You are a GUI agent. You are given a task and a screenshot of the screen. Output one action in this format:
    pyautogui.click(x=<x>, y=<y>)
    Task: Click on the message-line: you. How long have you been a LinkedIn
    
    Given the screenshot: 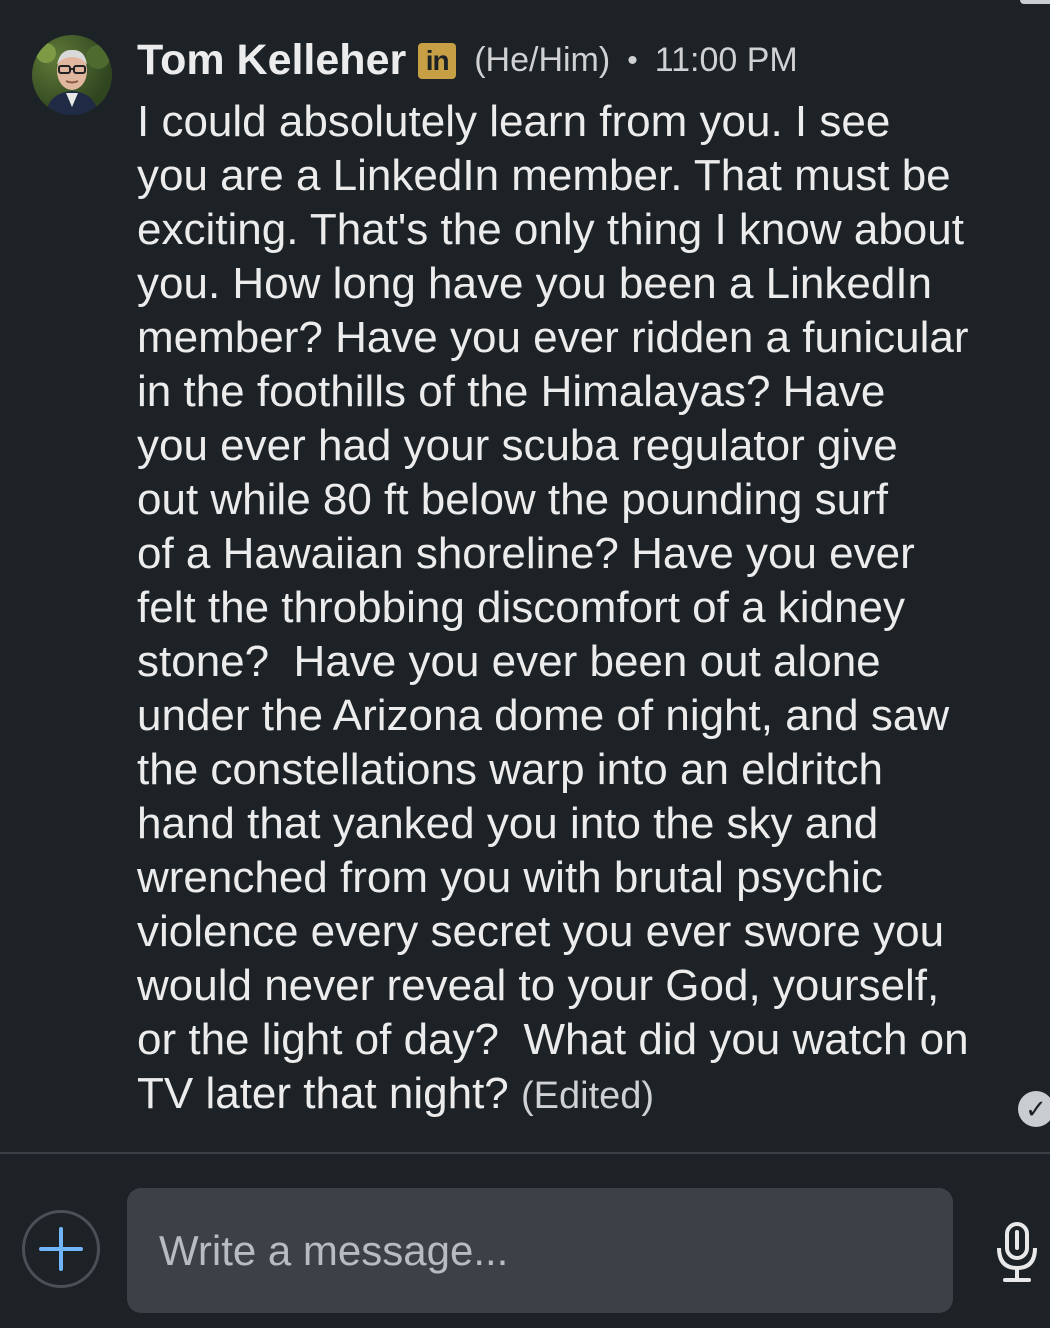 What is the action you would take?
    pyautogui.click(x=535, y=283)
    